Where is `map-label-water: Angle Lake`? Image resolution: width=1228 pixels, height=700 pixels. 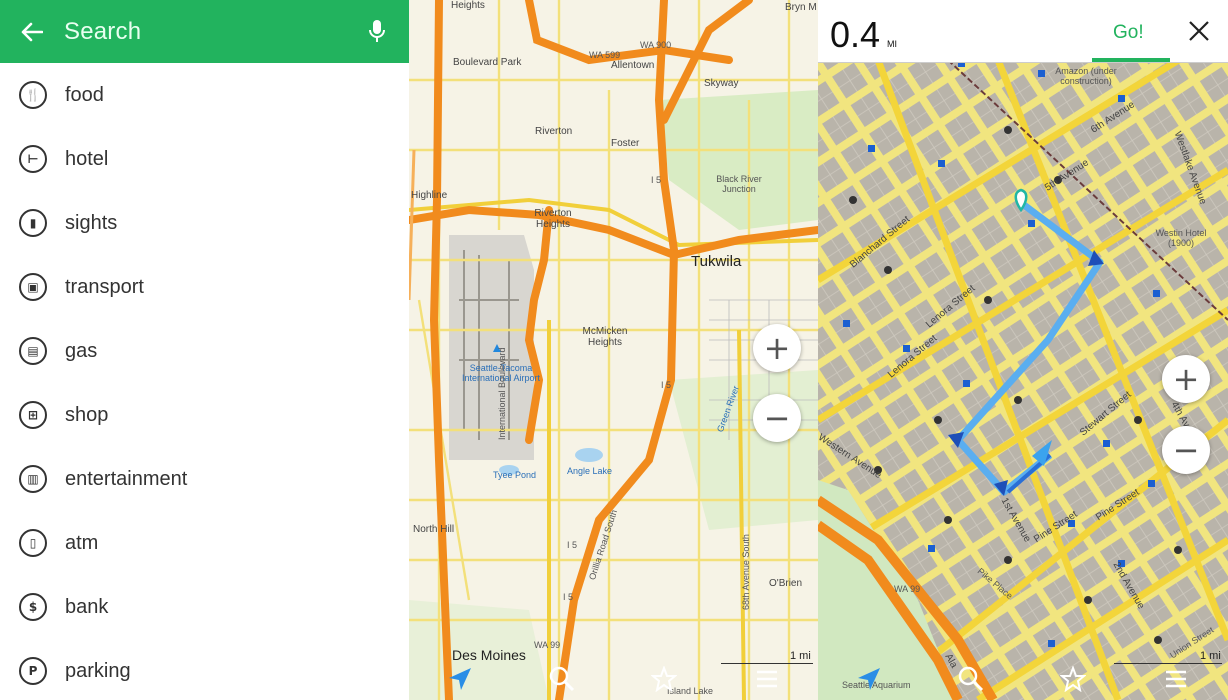
map-label-water: Angle Lake is located at coordinates (590, 471).